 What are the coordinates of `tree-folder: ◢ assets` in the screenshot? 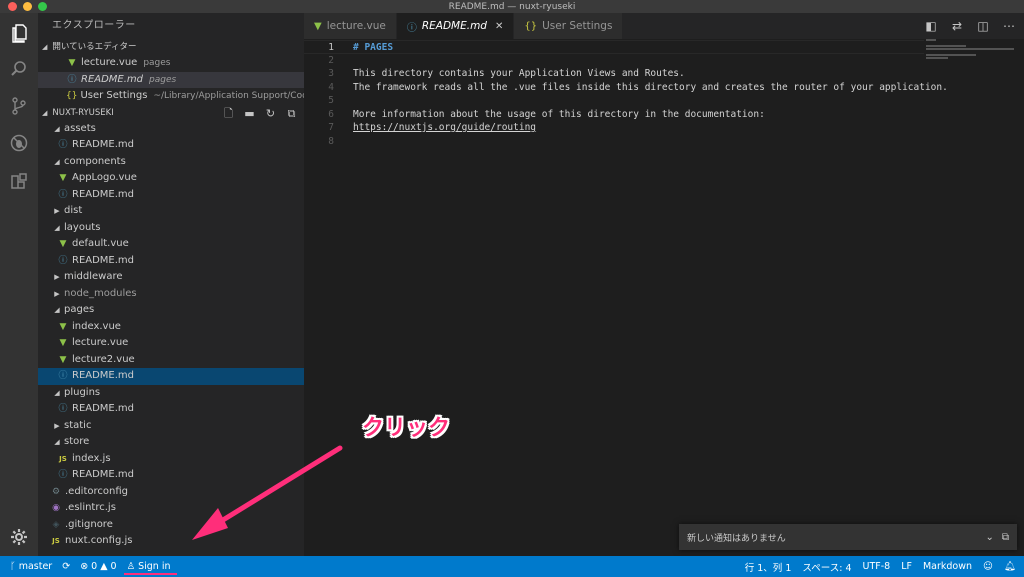 It's located at (171, 129).